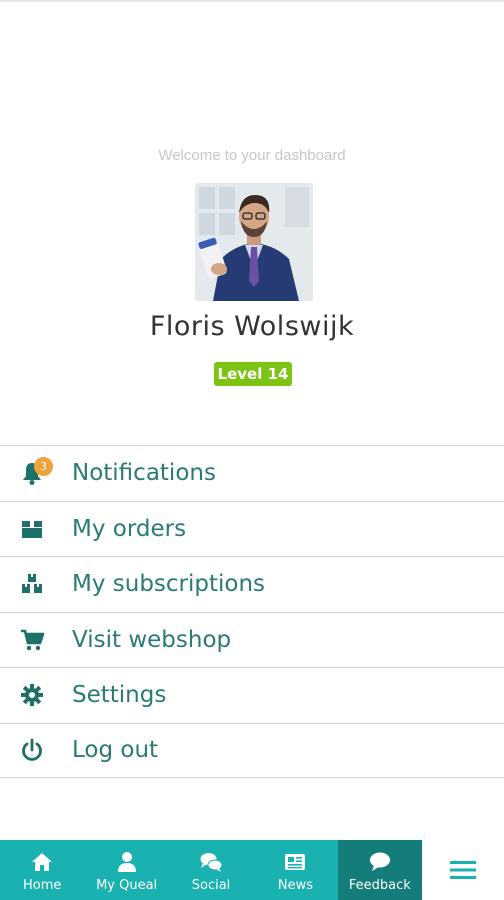 Image resolution: width=504 pixels, height=900 pixels. I want to click on menu-item-visit-webshop: Visit webshop, so click(252, 639).